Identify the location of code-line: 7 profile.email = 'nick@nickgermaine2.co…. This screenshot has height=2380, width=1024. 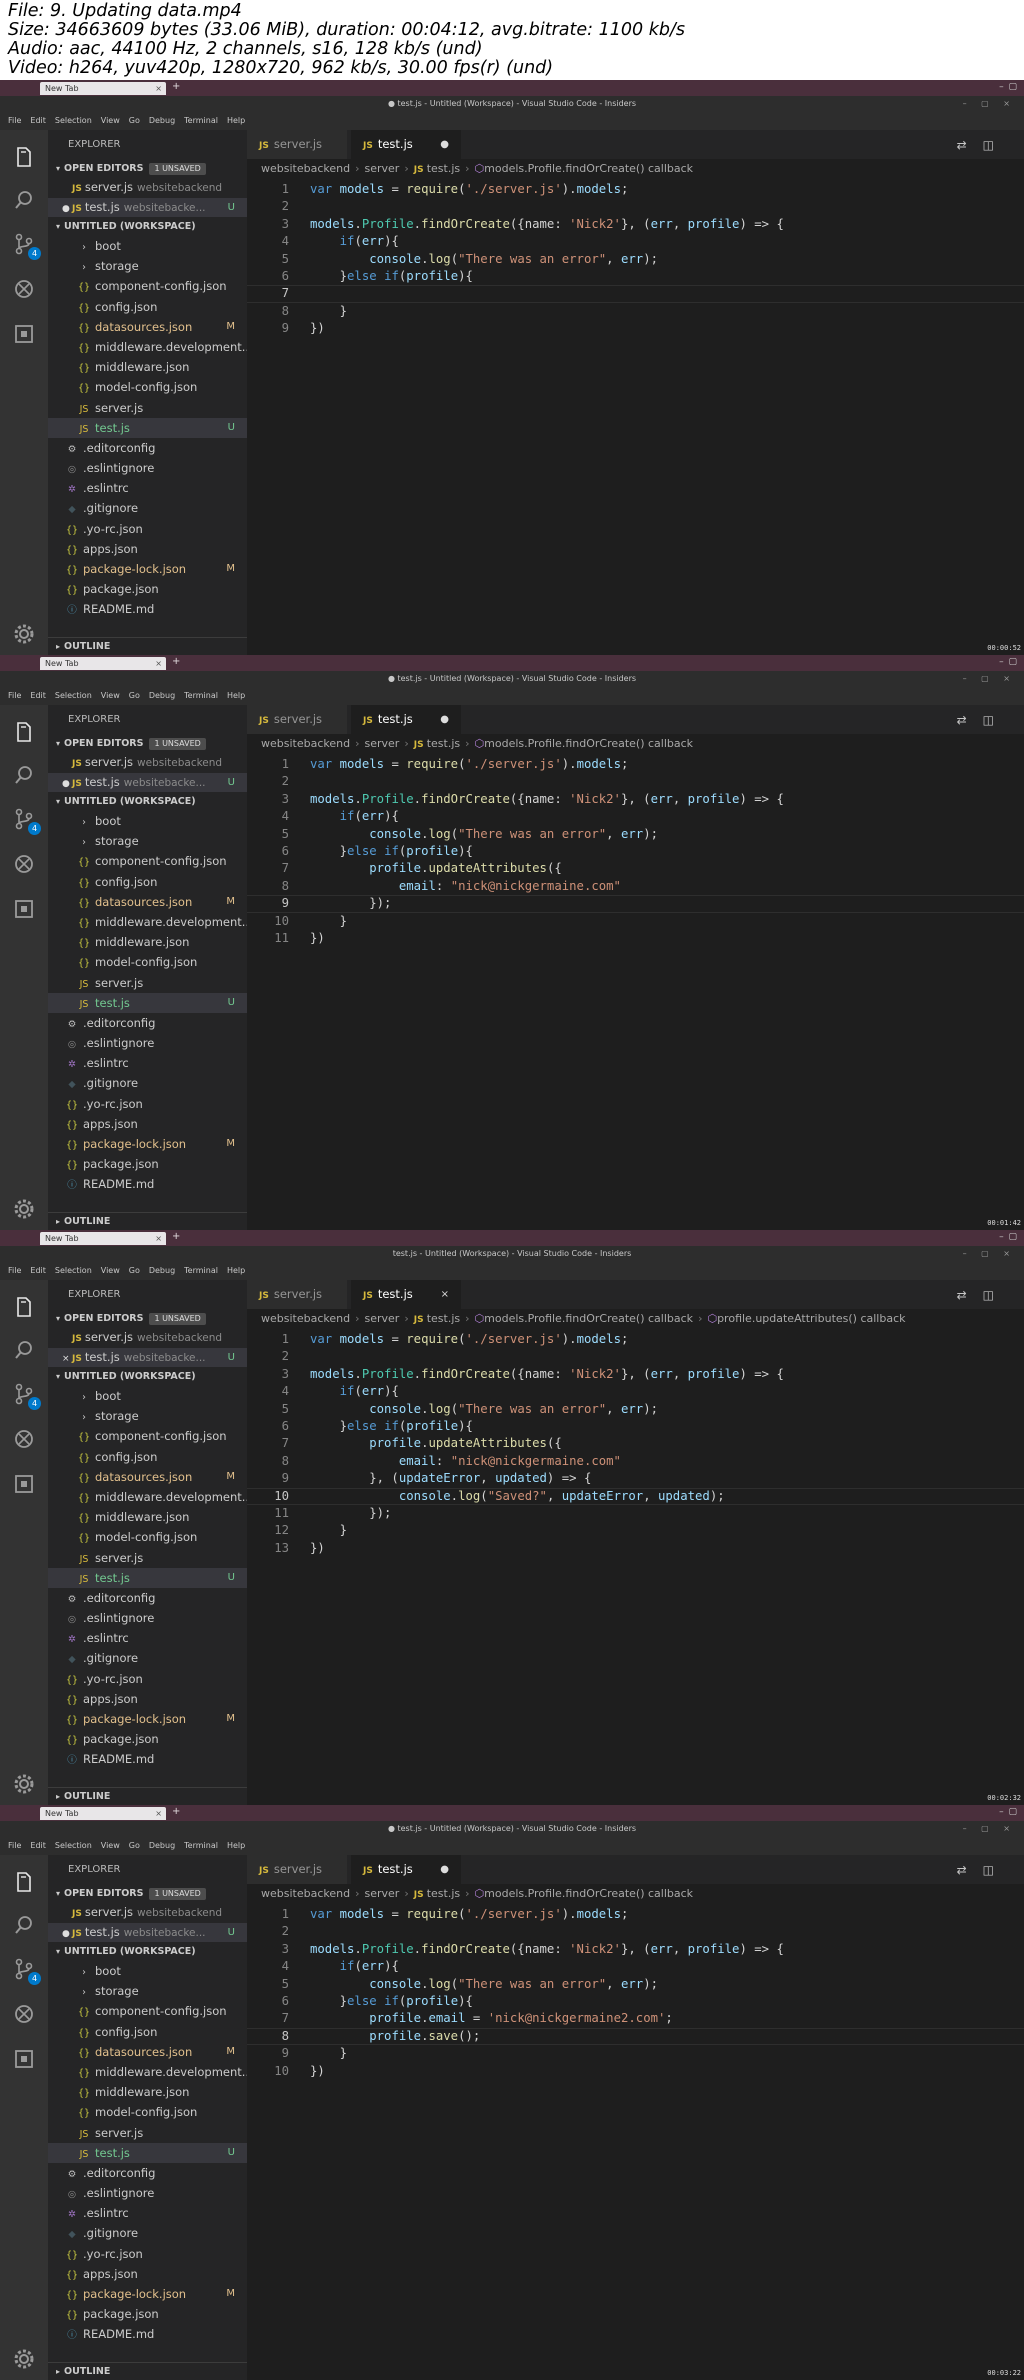
(635, 2018).